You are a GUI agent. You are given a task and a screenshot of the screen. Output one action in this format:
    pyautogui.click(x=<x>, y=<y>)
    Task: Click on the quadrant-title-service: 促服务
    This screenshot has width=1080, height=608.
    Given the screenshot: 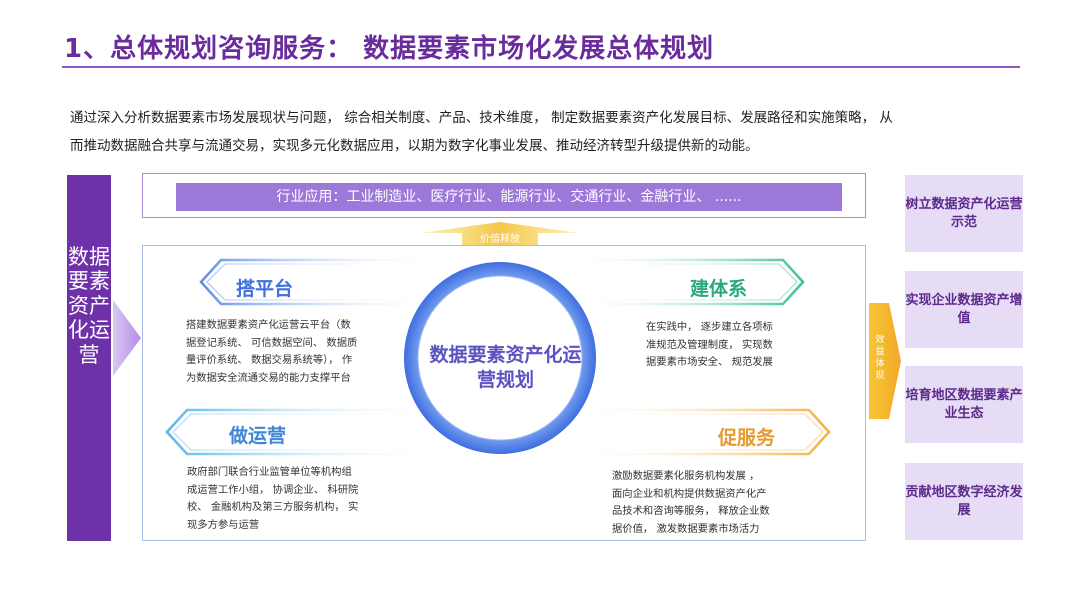 What is the action you would take?
    pyautogui.click(x=747, y=438)
    